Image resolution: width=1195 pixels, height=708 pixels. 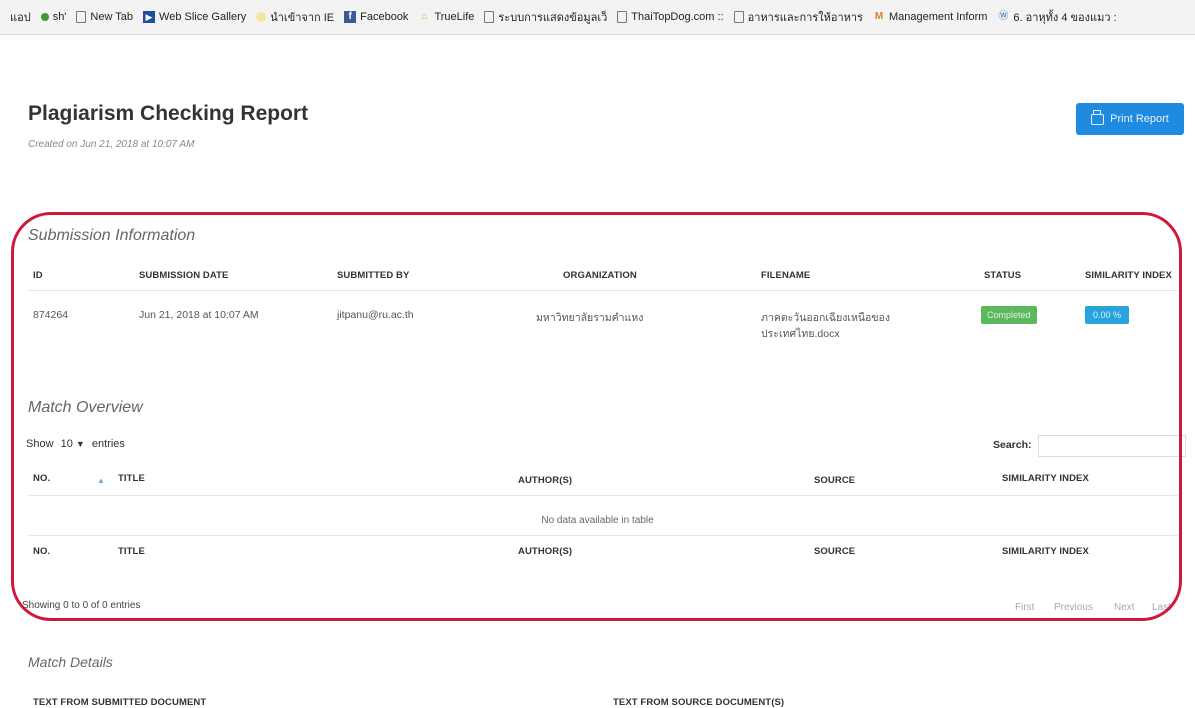 What do you see at coordinates (1139, 119) in the screenshot?
I see `print-report-label: Print Report` at bounding box center [1139, 119].